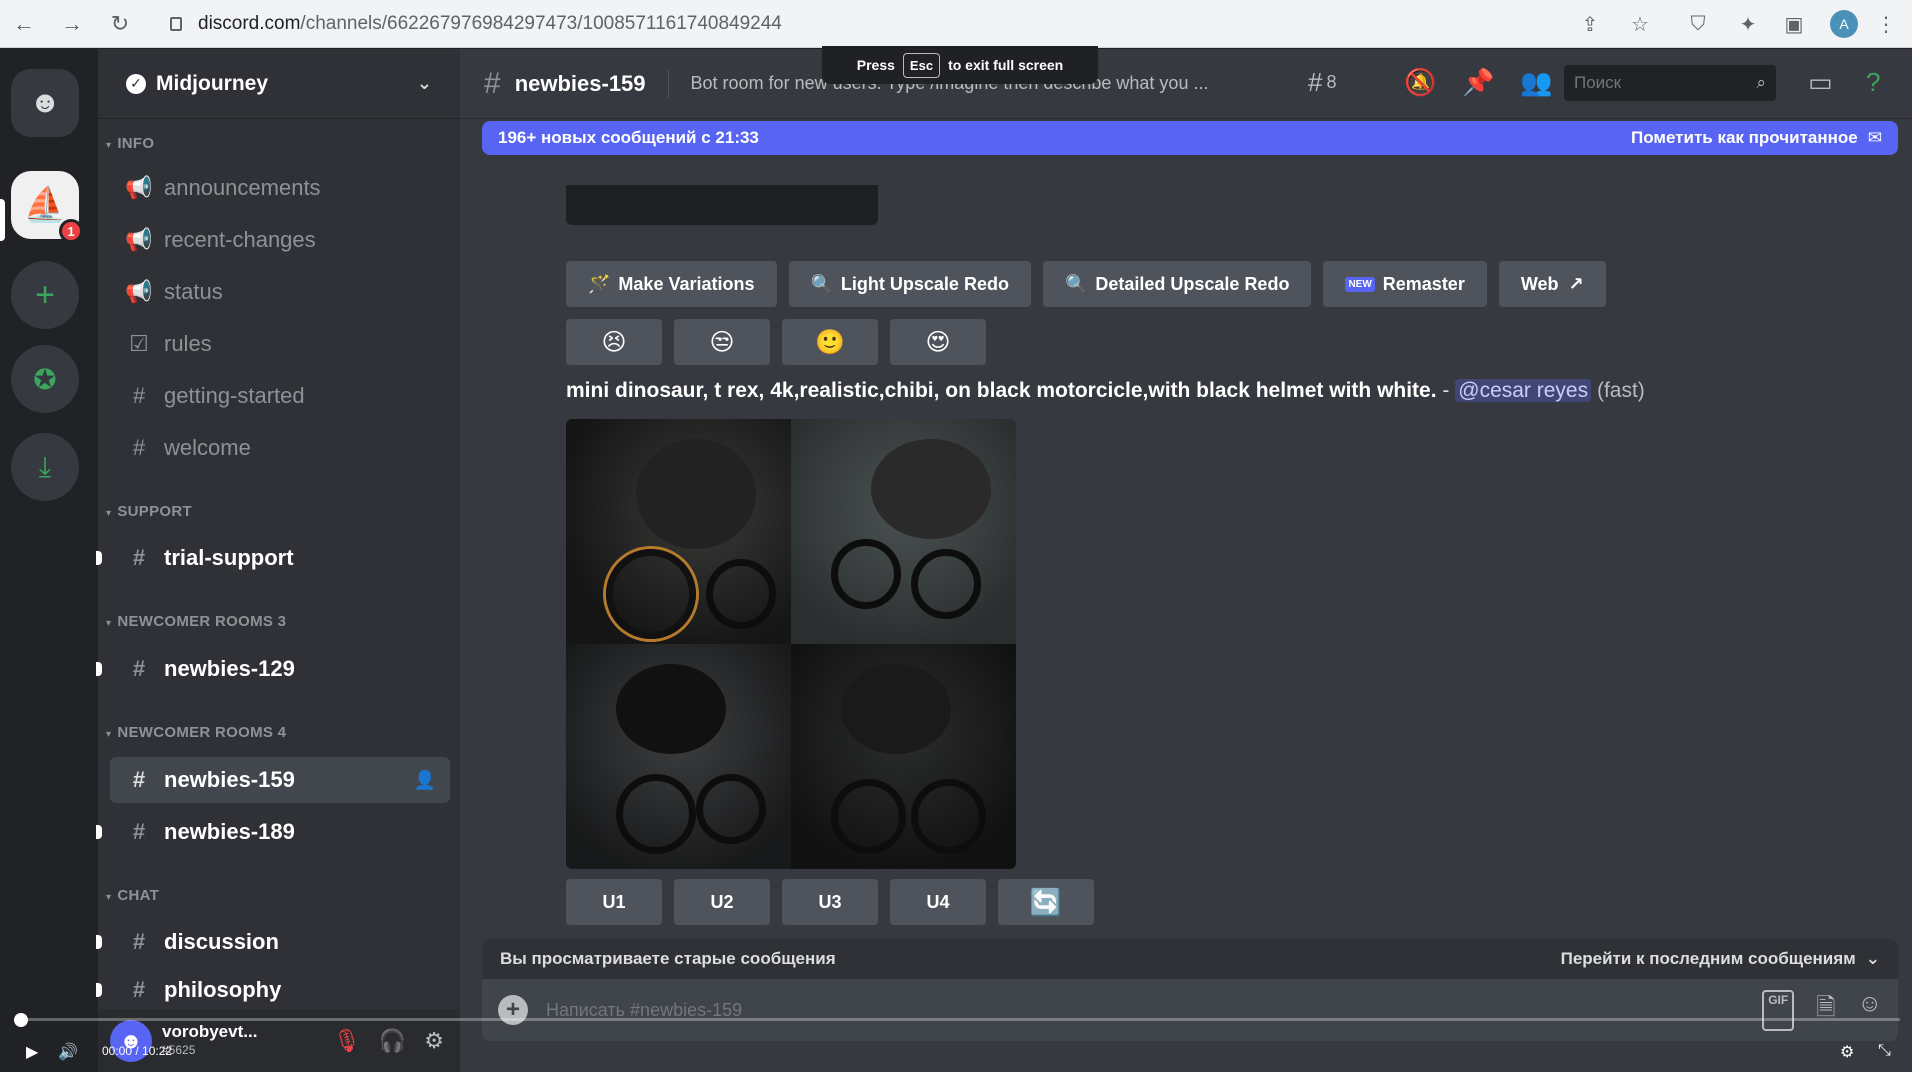 The height and width of the screenshot is (1072, 1912). Describe the element at coordinates (280, 240) in the screenshot. I see `channel-recent-changes: 📢 recent-changes` at that location.